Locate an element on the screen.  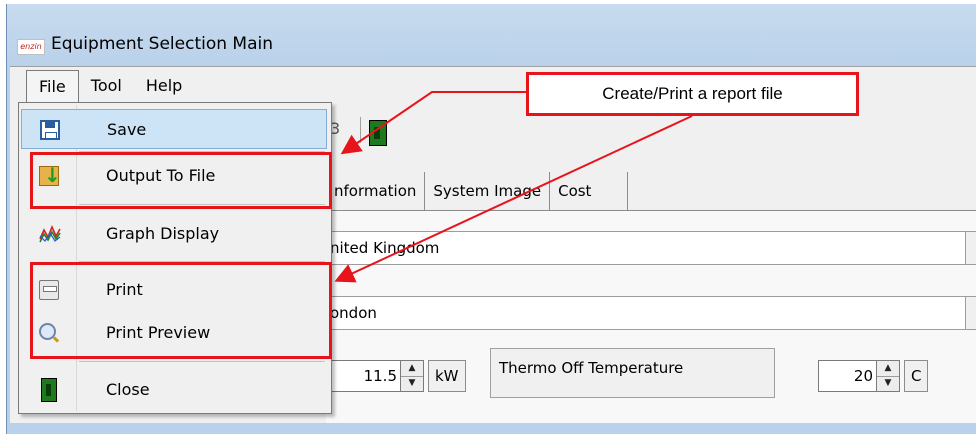
arrow-to-print is located at coordinates (513, 199).